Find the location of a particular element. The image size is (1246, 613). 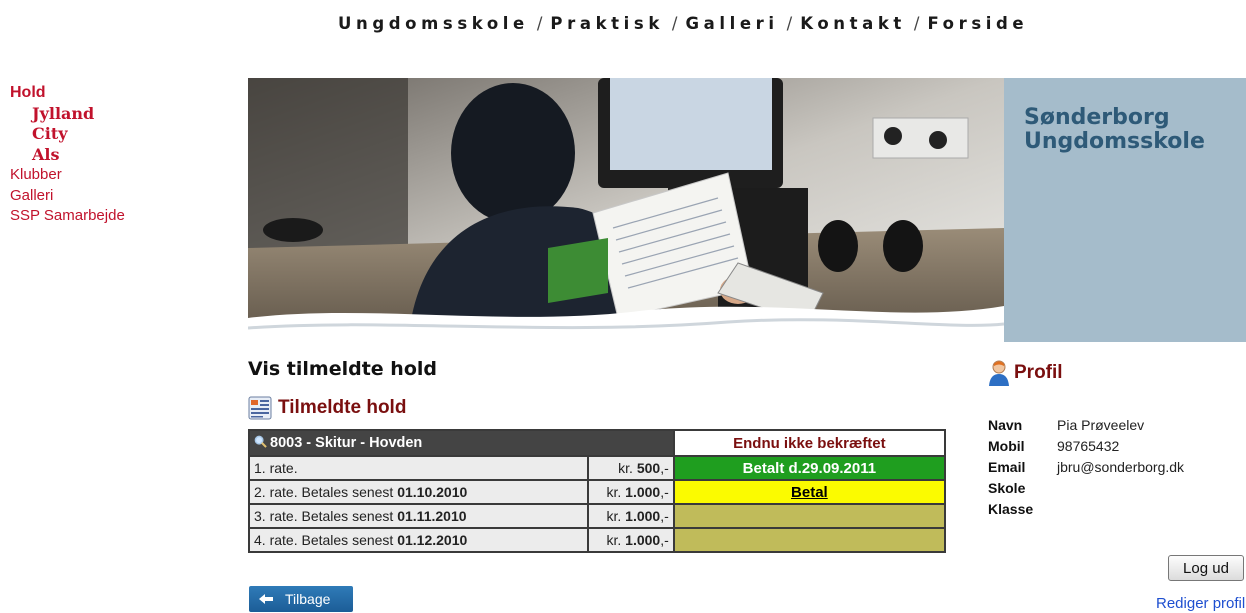

brand-panel: Sønderborg Ungdomsskole is located at coordinates (1125, 210).